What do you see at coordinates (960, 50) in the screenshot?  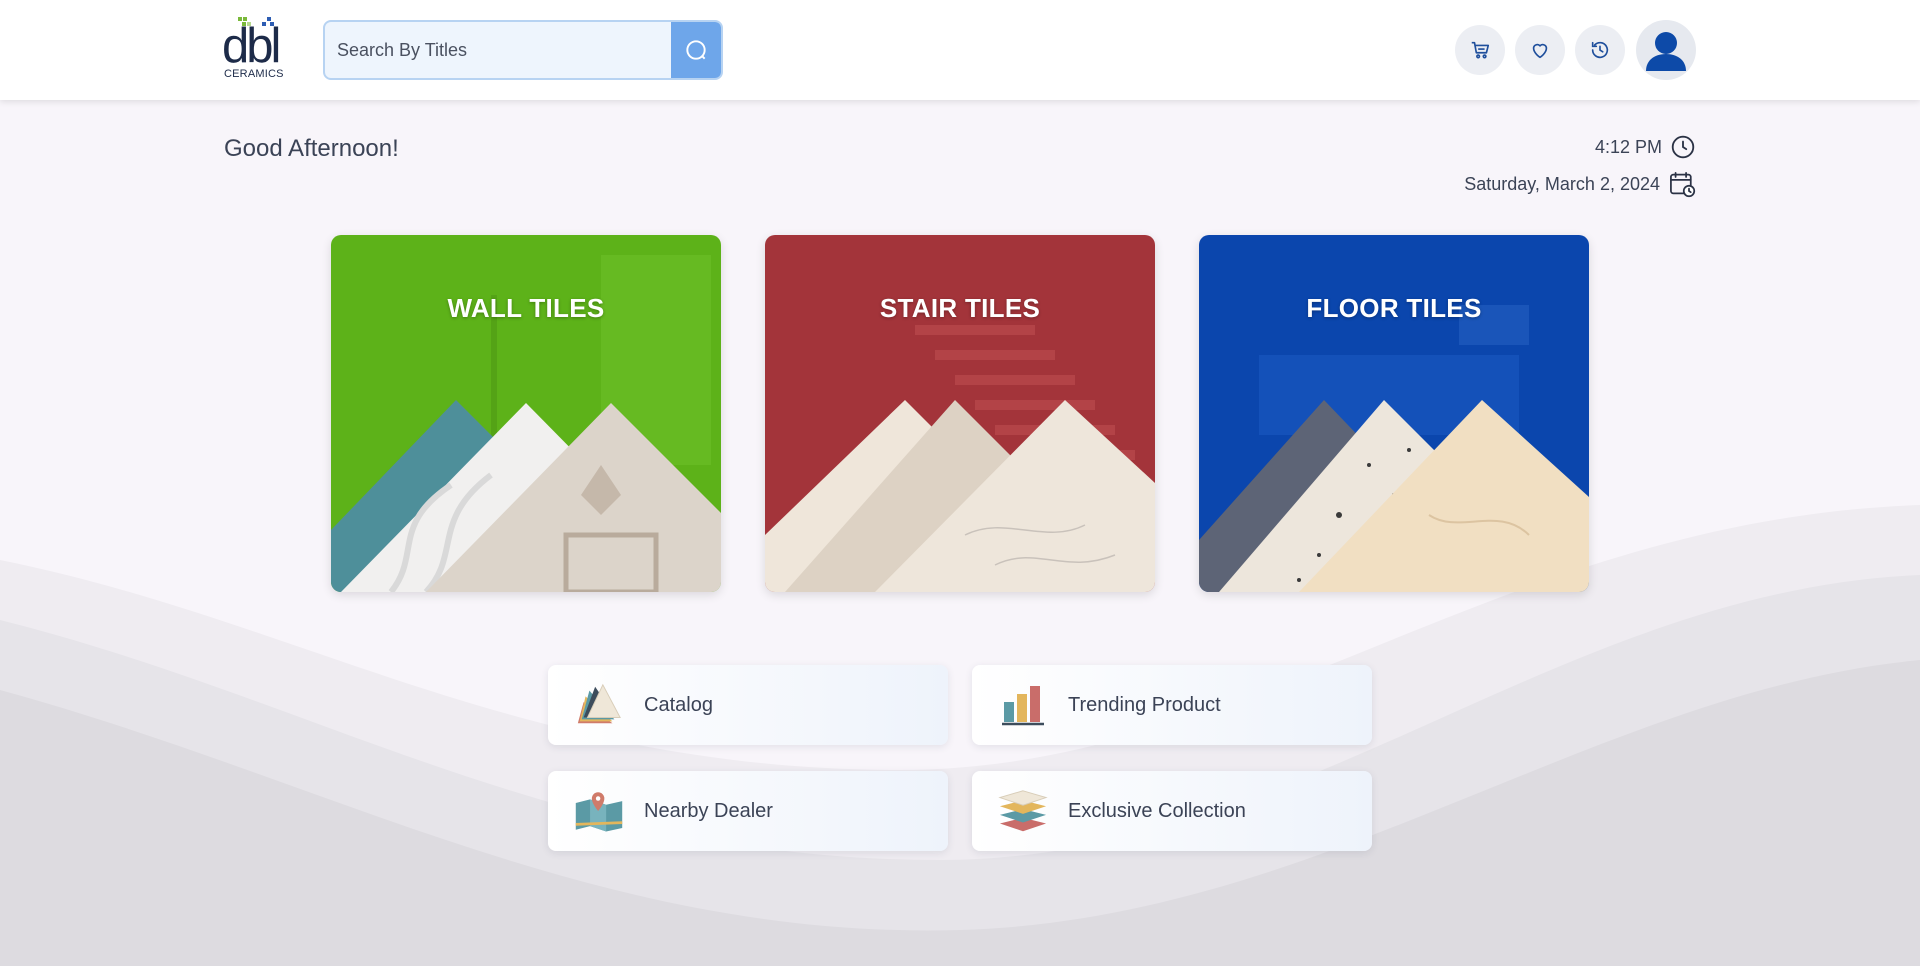 I see `top-header: dbl CERAMICS` at bounding box center [960, 50].